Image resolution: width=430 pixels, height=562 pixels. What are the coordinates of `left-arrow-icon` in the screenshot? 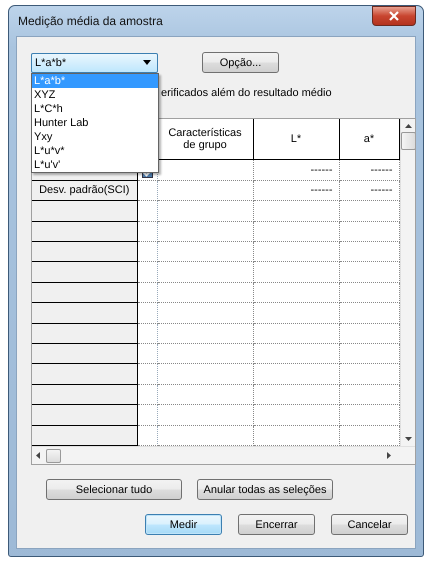 It's located at (38, 455).